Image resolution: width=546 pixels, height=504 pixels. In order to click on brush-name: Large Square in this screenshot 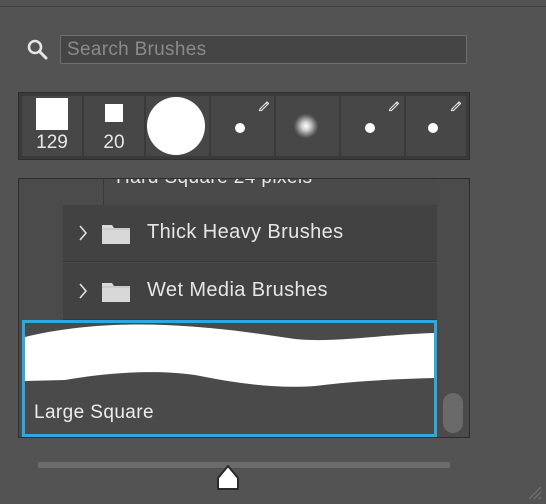, I will do `click(94, 412)`.